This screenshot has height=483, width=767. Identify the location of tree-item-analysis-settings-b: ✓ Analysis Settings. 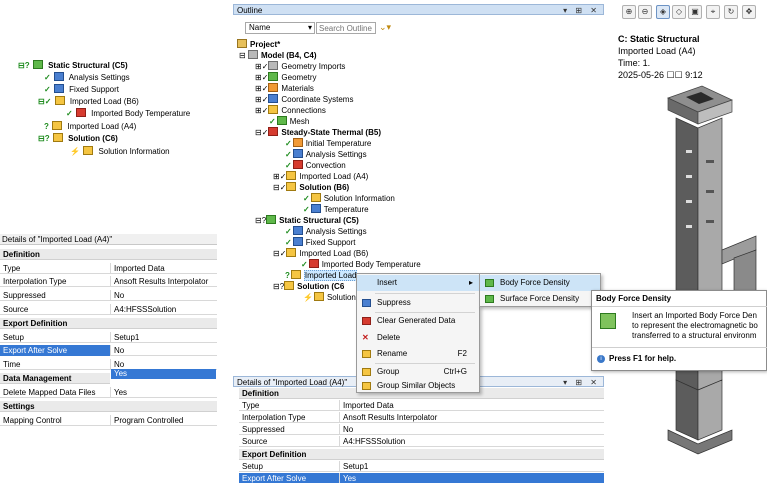
(326, 154).